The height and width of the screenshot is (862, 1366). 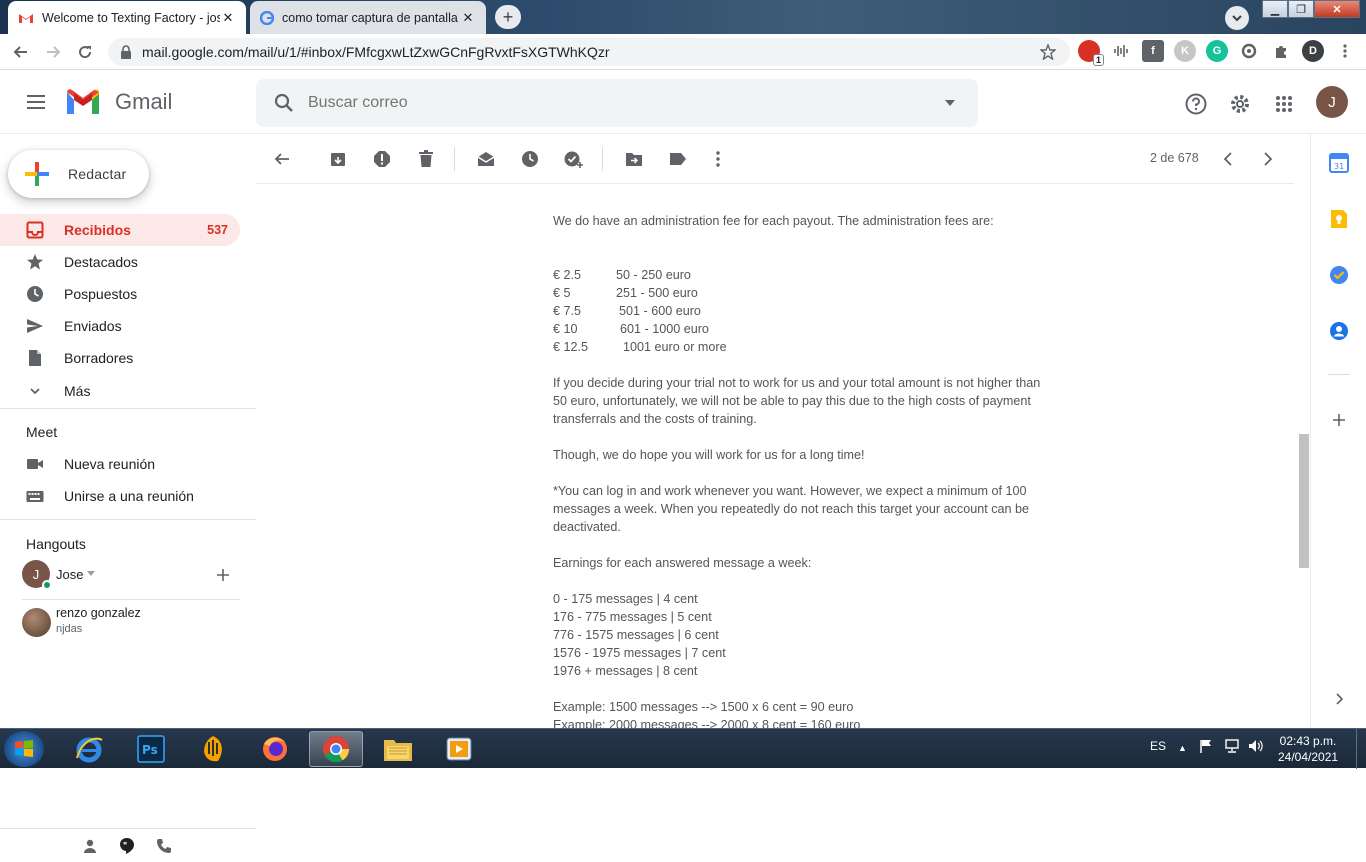 I want to click on minimize-button: ▁, so click(x=1275, y=9).